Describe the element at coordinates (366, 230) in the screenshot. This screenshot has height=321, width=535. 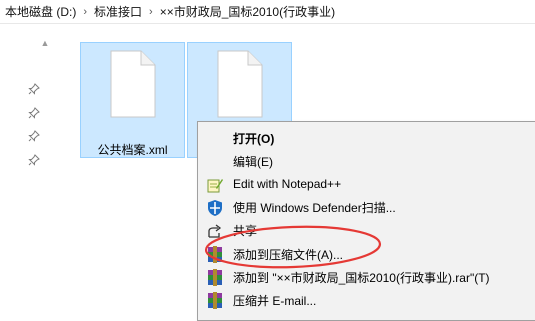
I see `menu-item-share: 共享` at that location.